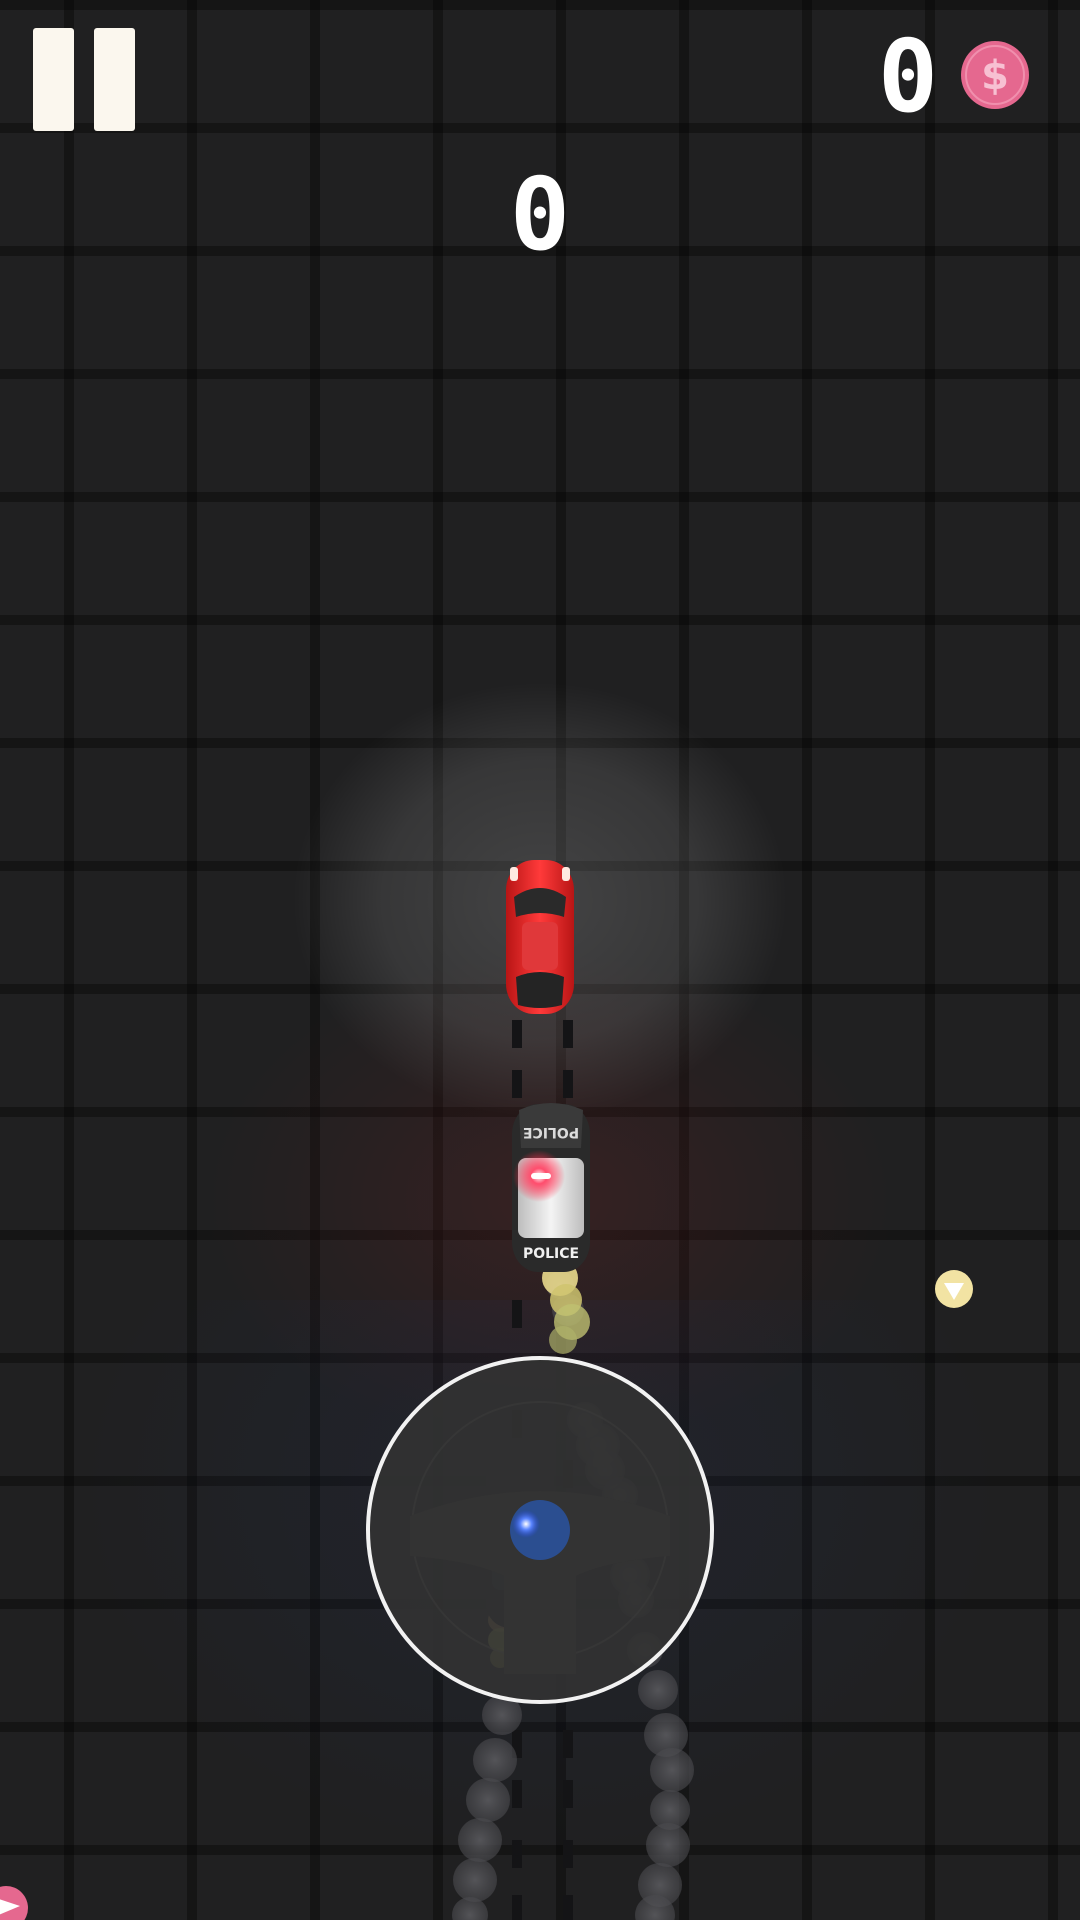  Describe the element at coordinates (540, 214) in the screenshot. I see `score-counter: 0` at that location.